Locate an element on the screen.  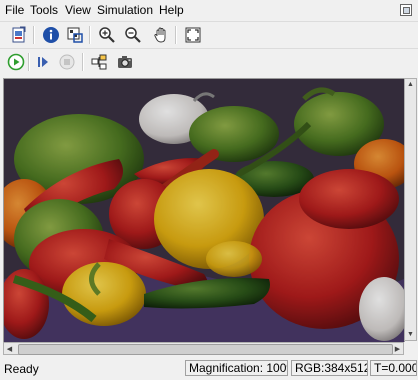
snapshot-button is located at coordinates (125, 62).